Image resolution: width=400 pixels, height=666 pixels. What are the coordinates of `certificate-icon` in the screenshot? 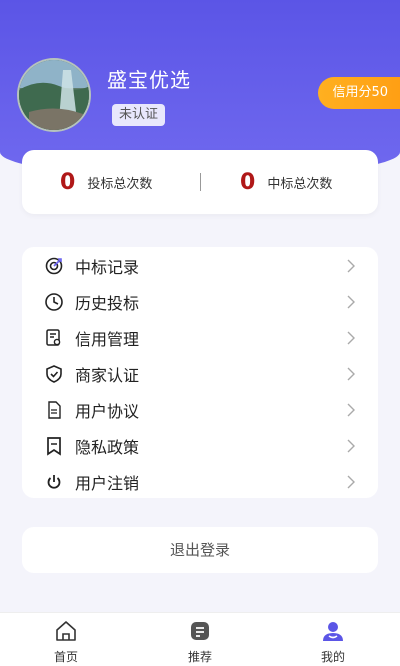 It's located at (54, 338).